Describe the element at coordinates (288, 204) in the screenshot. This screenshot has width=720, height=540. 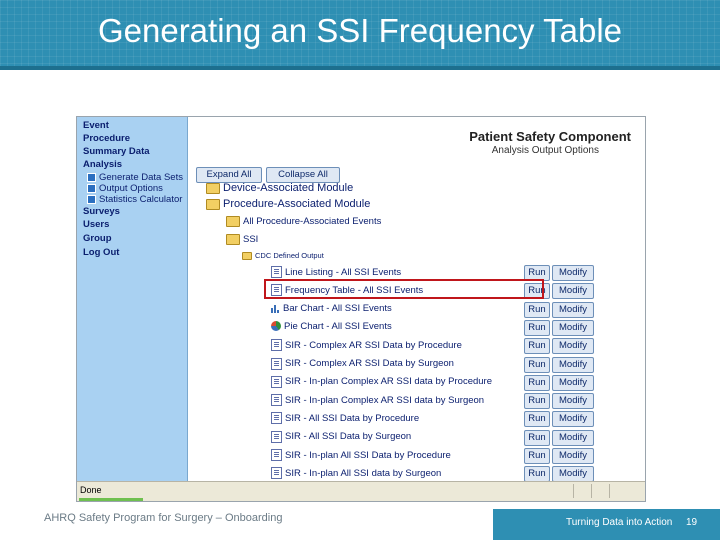
I see `tree-procedure-module: Procedure-Associated Module` at that location.